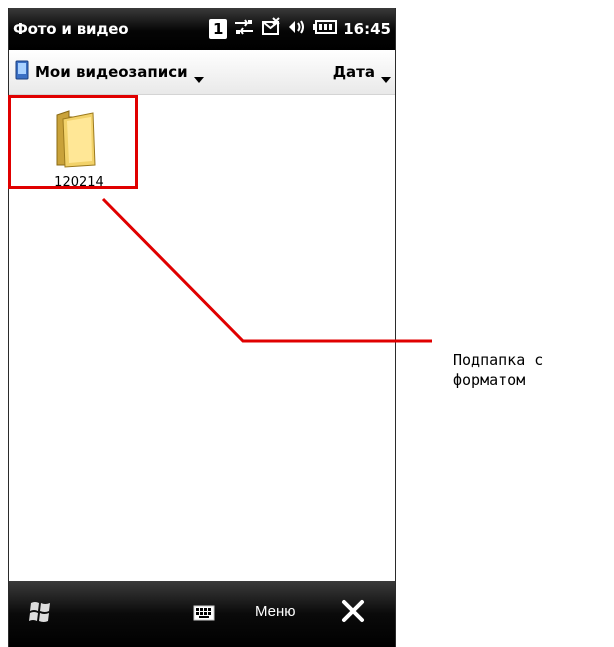 This screenshot has height=647, width=614. What do you see at coordinates (498, 370) in the screenshot?
I see `annotation-text: Подпапка с форматом` at bounding box center [498, 370].